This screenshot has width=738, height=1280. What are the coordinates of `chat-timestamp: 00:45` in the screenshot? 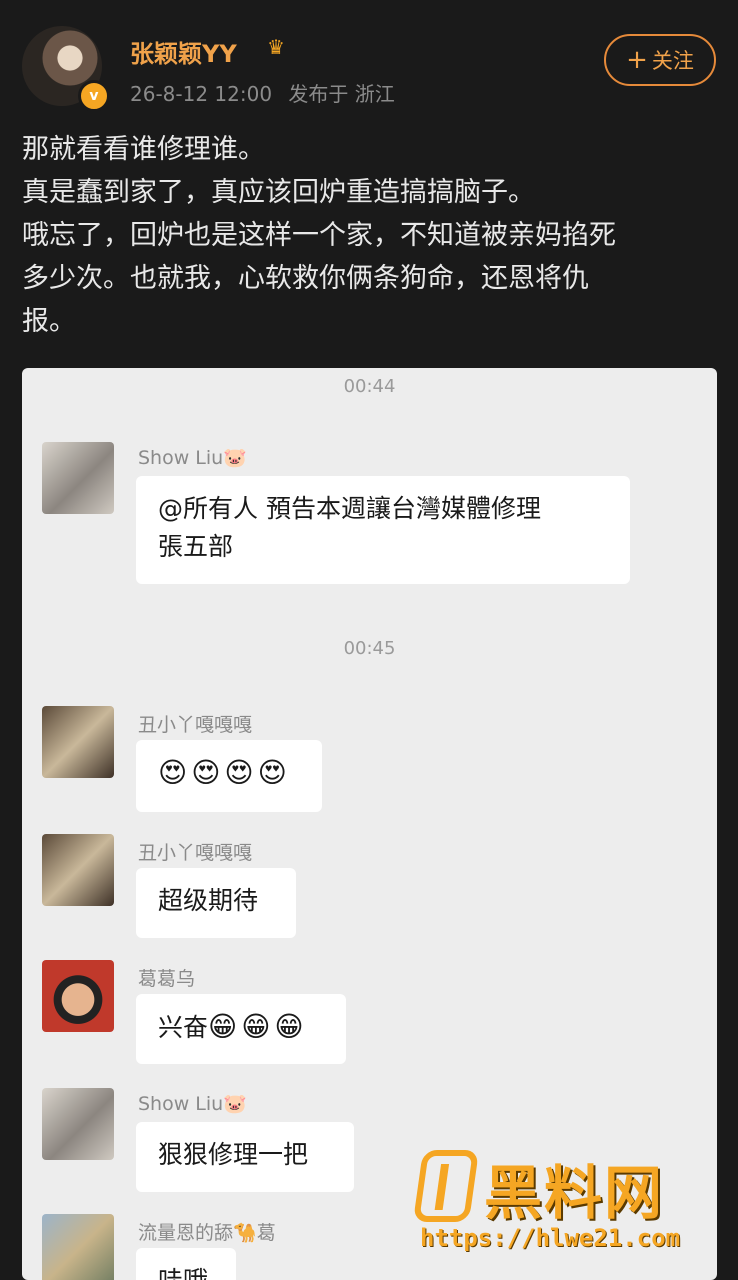 It's located at (369, 648).